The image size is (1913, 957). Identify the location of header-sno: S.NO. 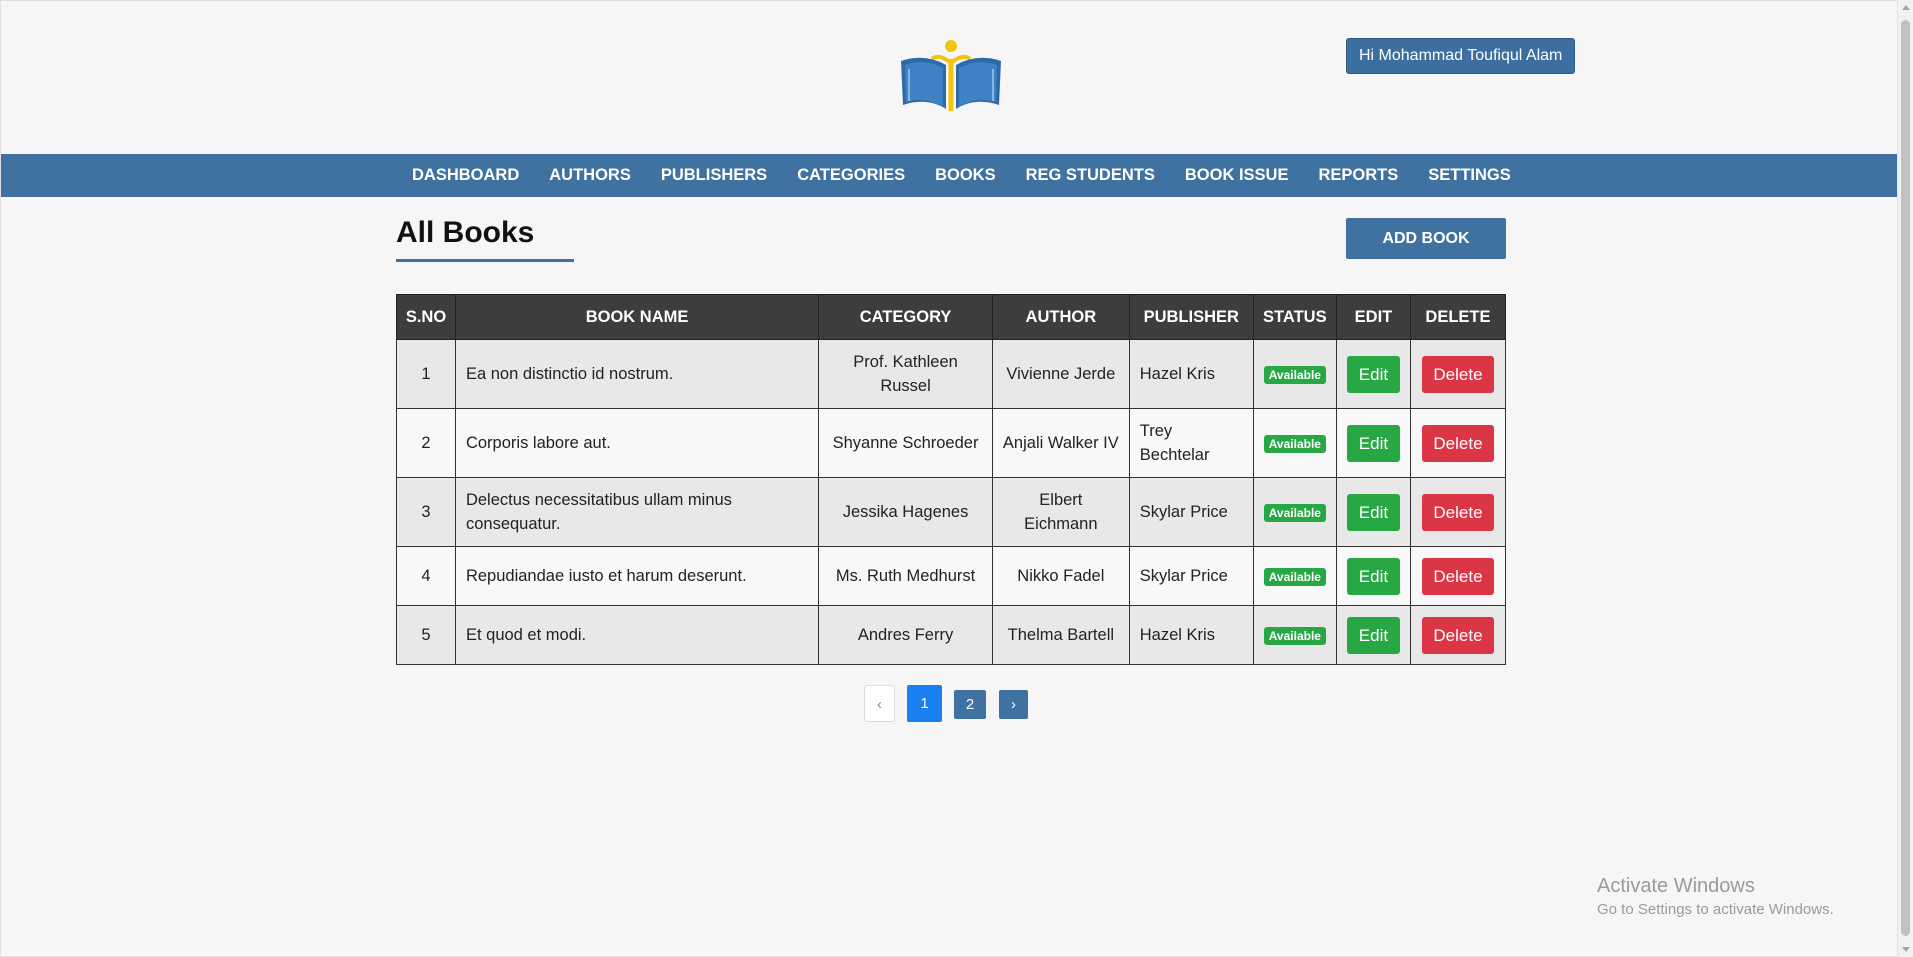
(426, 317).